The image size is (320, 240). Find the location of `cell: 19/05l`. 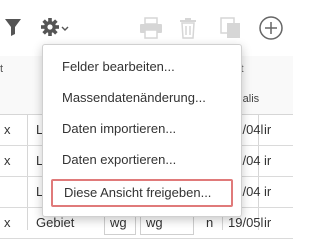

cell: 19/05l is located at coordinates (246, 222).